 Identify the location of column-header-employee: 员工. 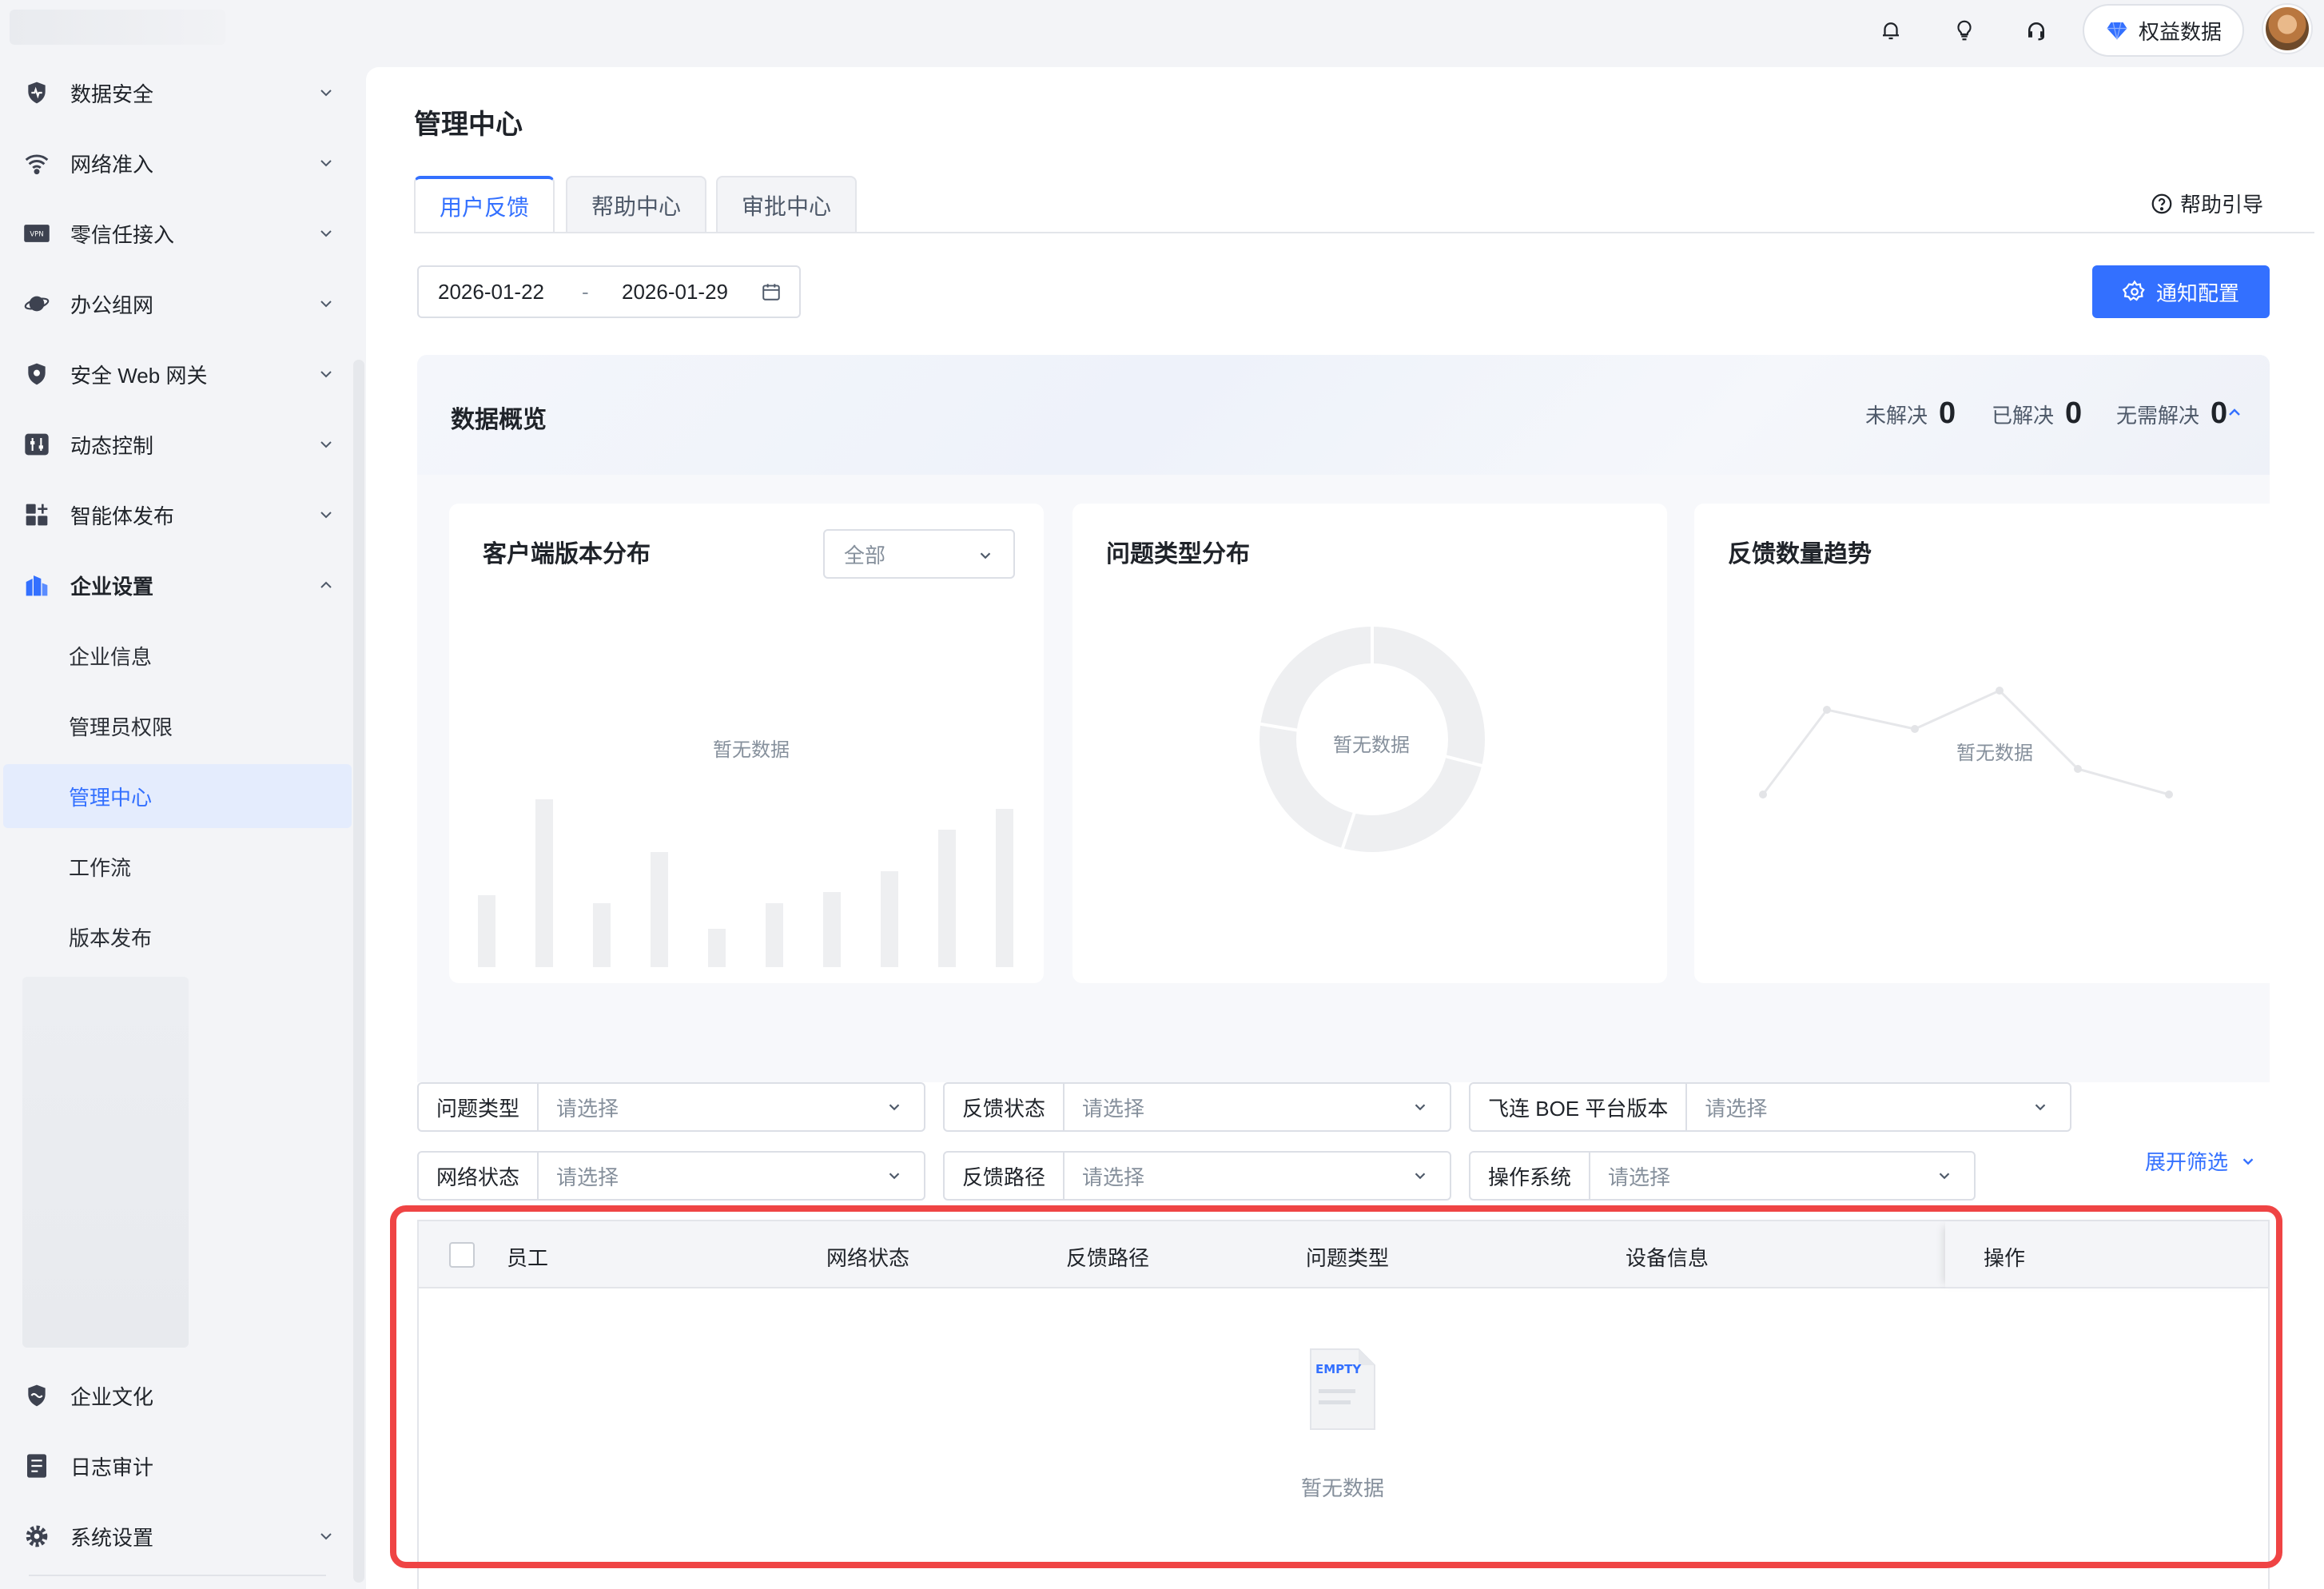
(527, 1257).